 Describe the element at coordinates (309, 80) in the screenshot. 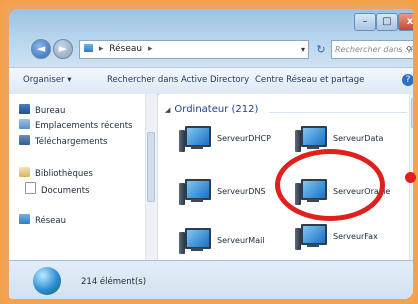

I see `network-sharing-center-button: Centre Réseau et partage` at that location.